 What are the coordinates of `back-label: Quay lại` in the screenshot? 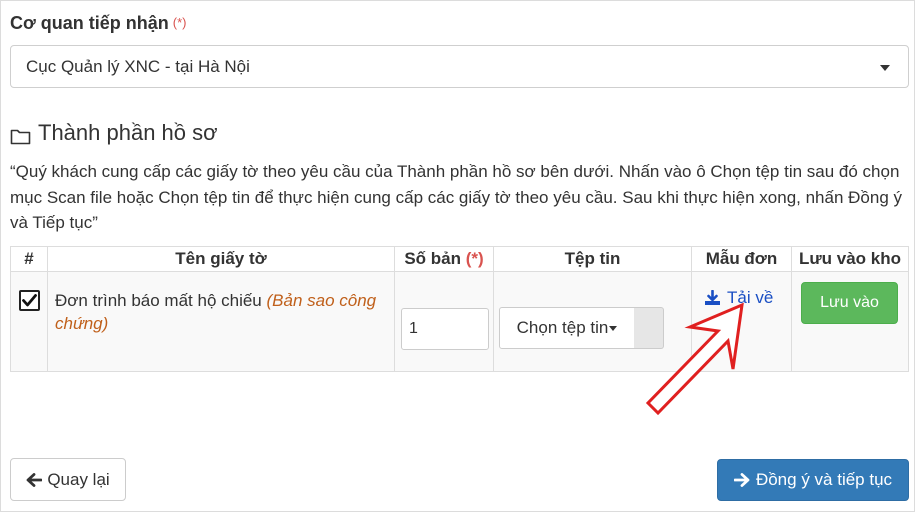 It's located at (78, 479).